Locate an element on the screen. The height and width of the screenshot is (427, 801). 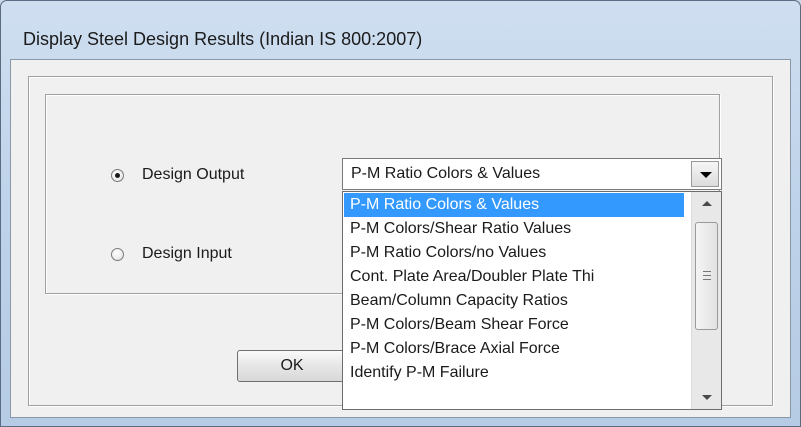
design-output-combo: P-M Ratio Colors & Values is located at coordinates (532, 174).